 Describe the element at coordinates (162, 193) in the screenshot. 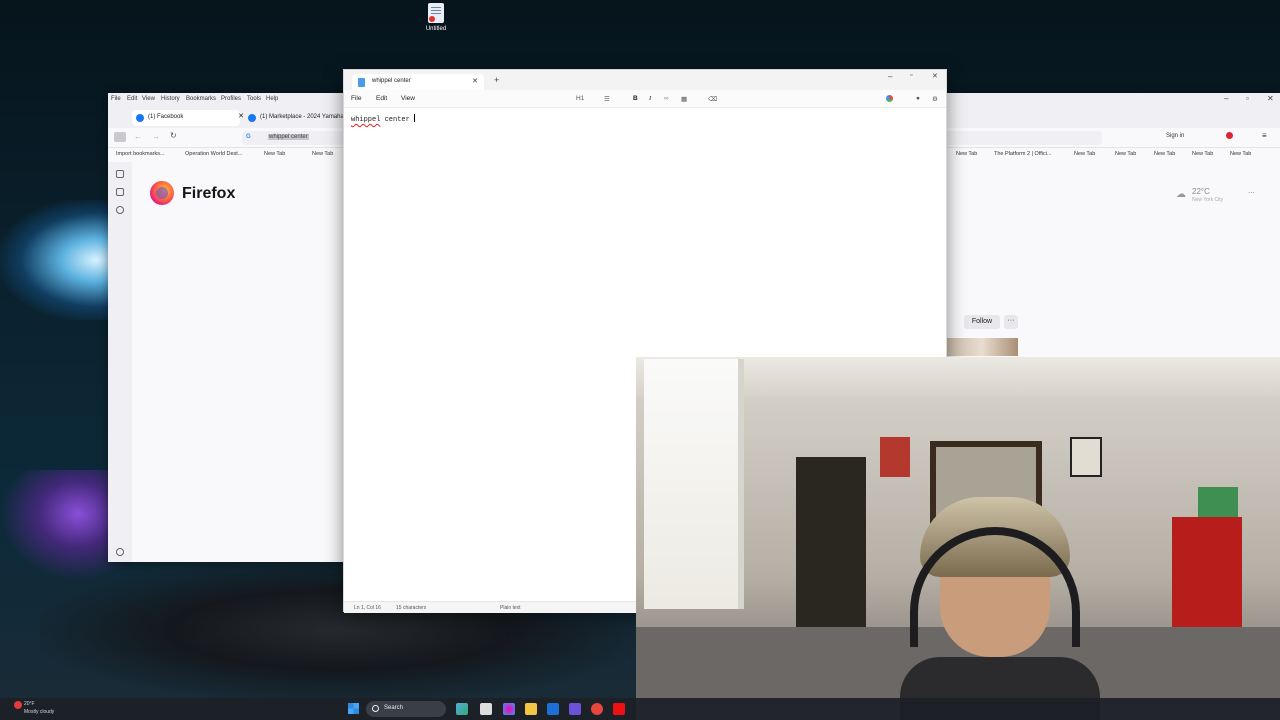

I see `firefox-globe-icon` at that location.